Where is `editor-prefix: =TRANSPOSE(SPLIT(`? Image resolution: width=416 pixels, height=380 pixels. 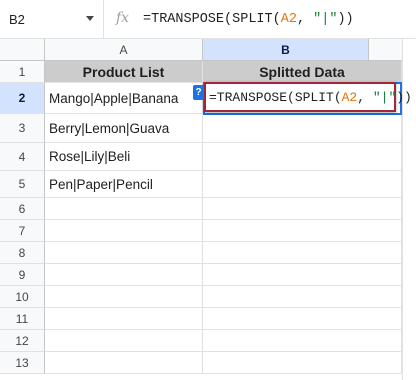 editor-prefix: =TRANSPOSE(SPLIT( is located at coordinates (275, 97).